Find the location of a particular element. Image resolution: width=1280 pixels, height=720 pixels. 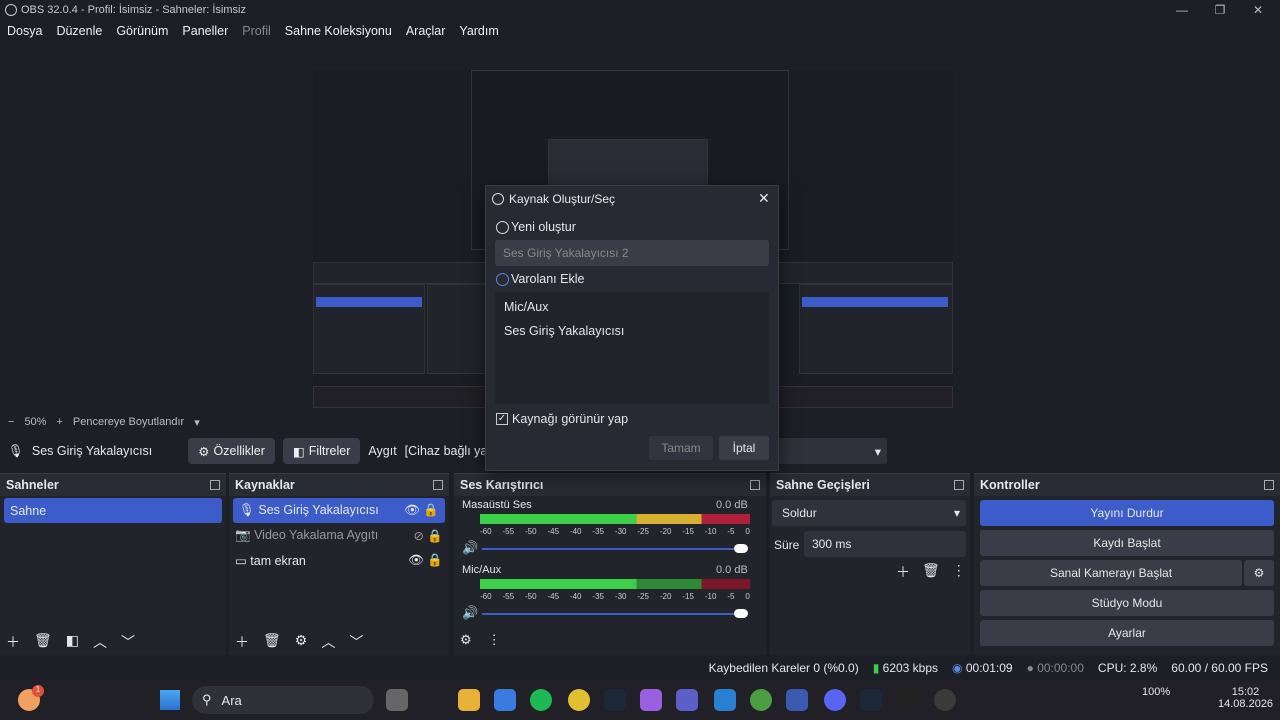

device-dropdown: ▾ is located at coordinates (831, 451).